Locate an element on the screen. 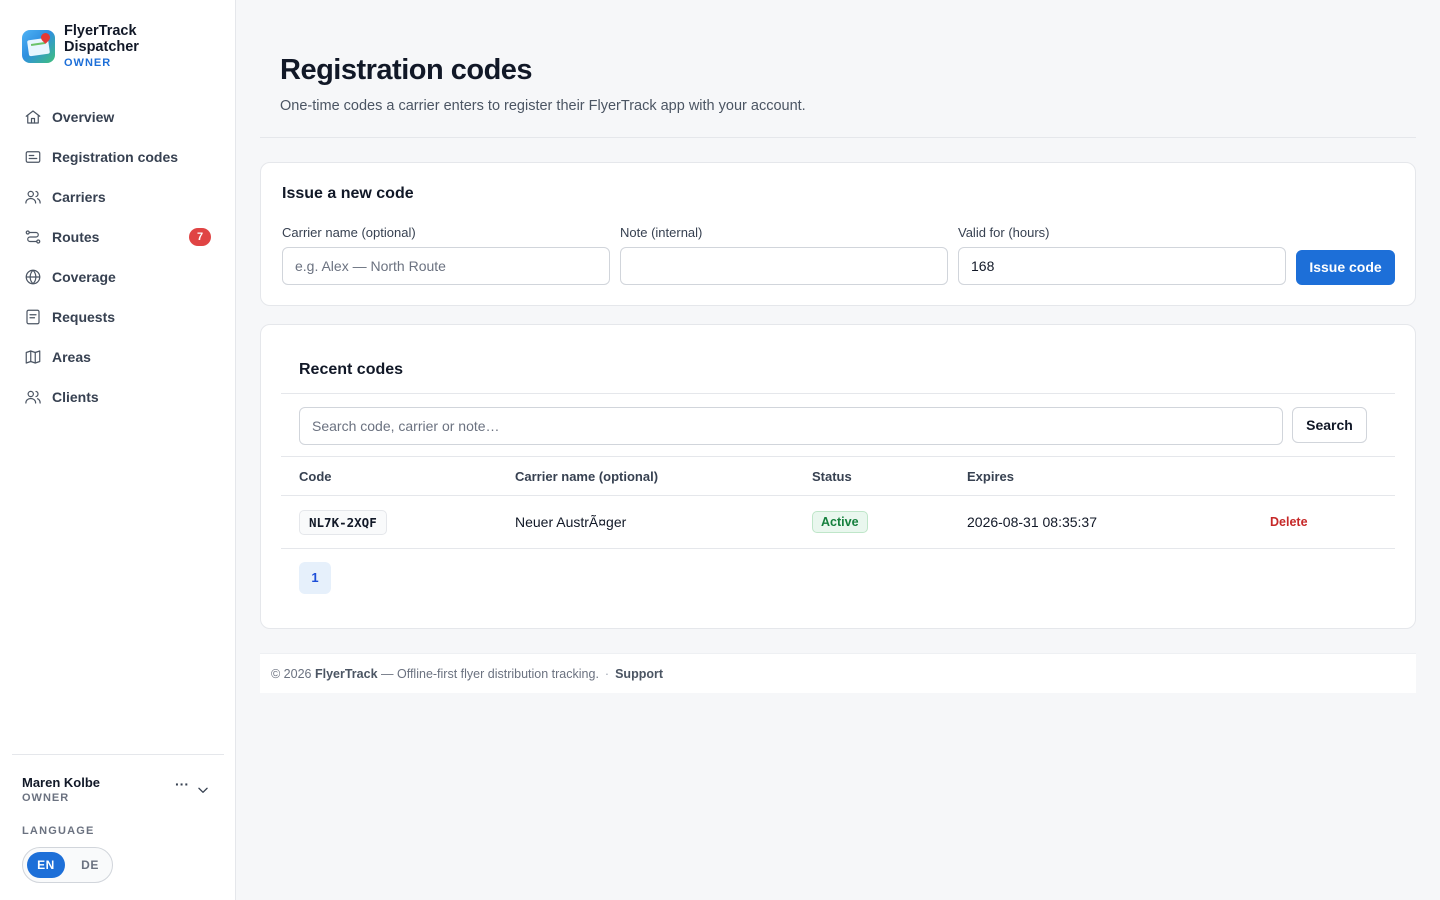 This screenshot has height=900, width=1440. valid-hours-input: 168 is located at coordinates (1122, 266).